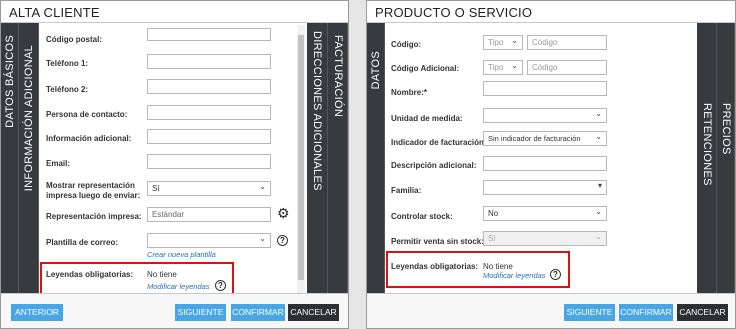 Image resolution: width=736 pixels, height=329 pixels. I want to click on telefono2-label: Teléfono 2:, so click(67, 89).